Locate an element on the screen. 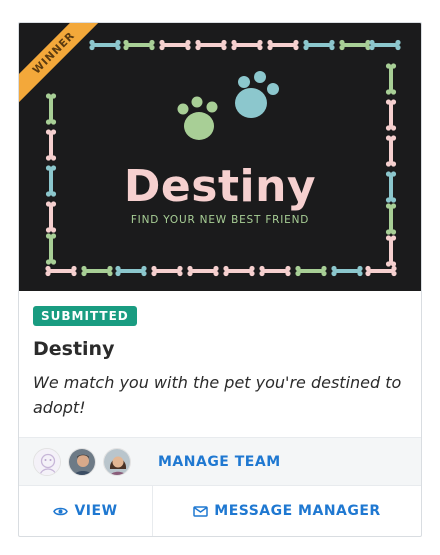 The width and height of the screenshot is (440, 555). card-actions: VIEW MESSAGE MANAGER is located at coordinates (220, 510).